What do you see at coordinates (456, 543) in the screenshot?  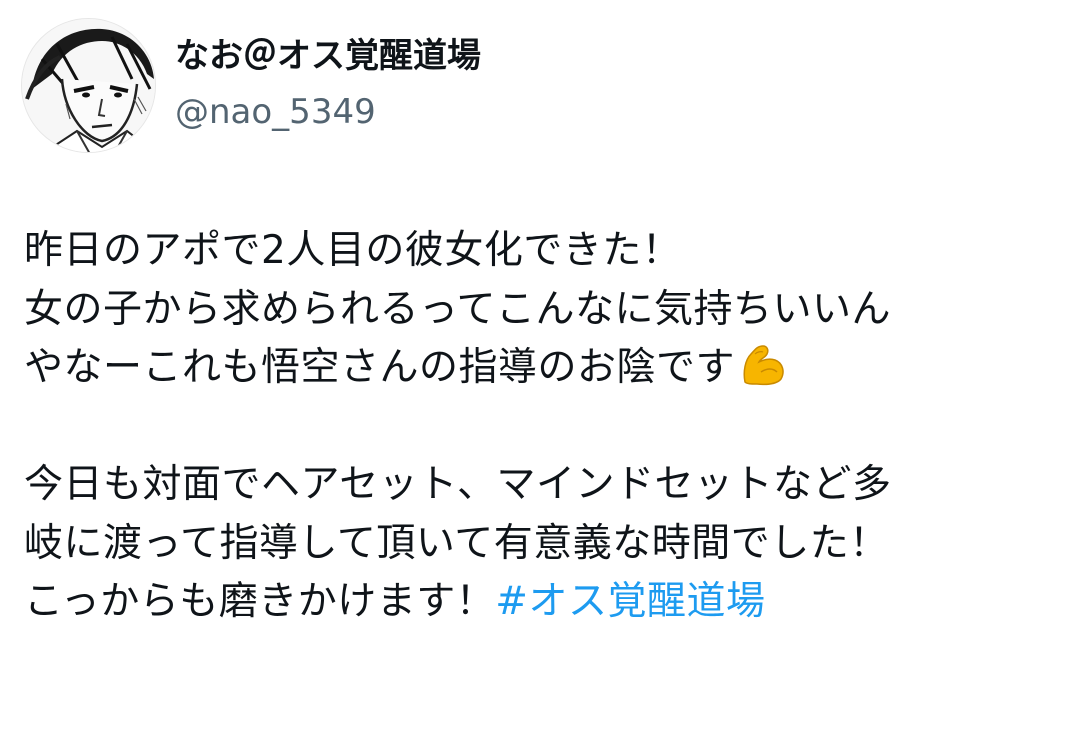 I see `tweet-line: 岐に渡って指導して頂いて有意義な時間でした！` at bounding box center [456, 543].